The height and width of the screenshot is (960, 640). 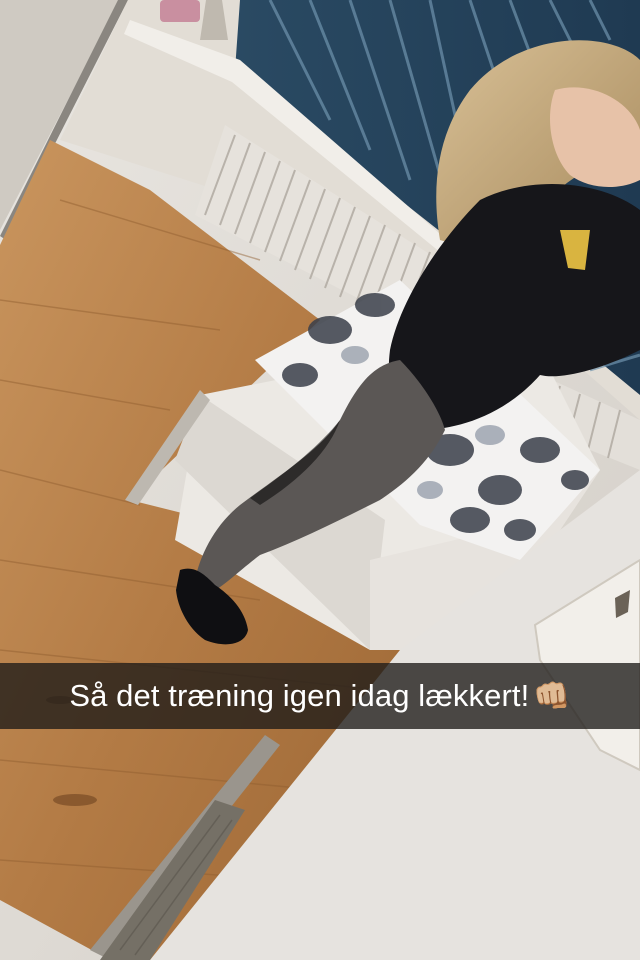 I want to click on snap-caption-bar: Så det træning igen idag lækkert! 👊🏼, so click(x=320, y=696).